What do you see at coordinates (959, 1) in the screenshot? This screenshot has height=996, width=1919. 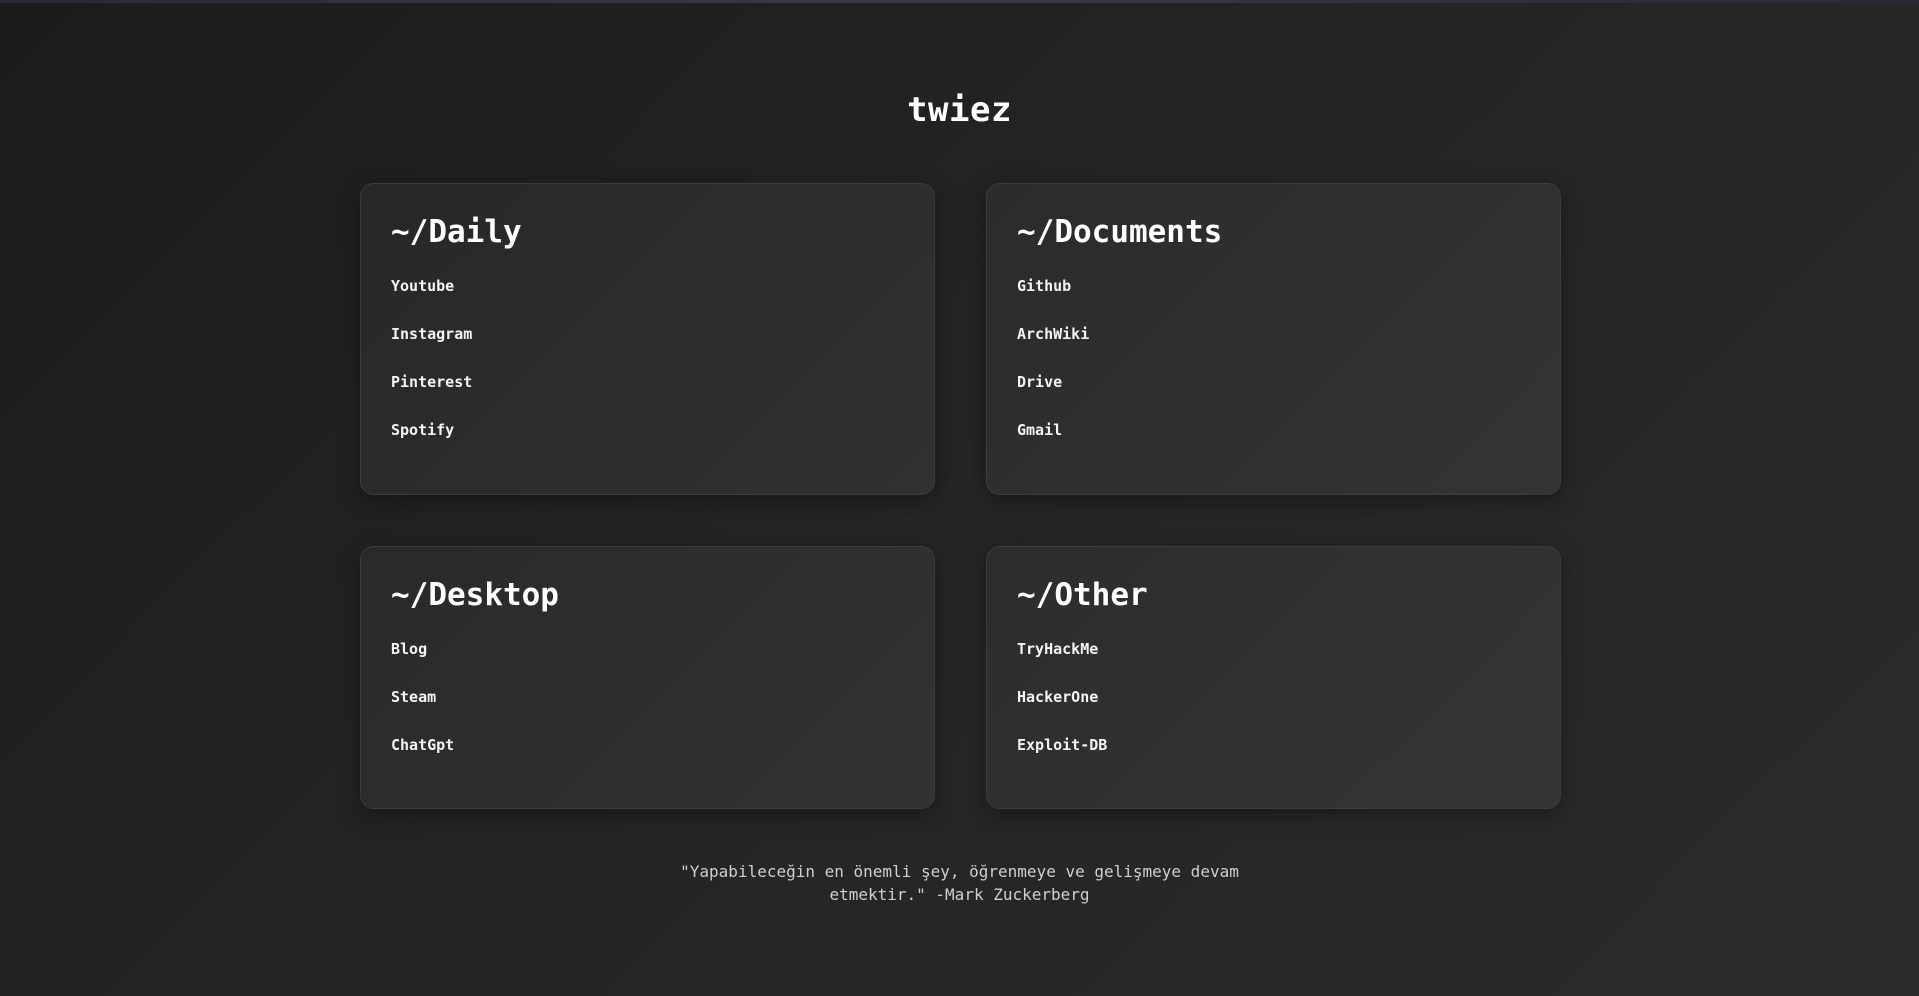 I see `top-accent-line` at bounding box center [959, 1].